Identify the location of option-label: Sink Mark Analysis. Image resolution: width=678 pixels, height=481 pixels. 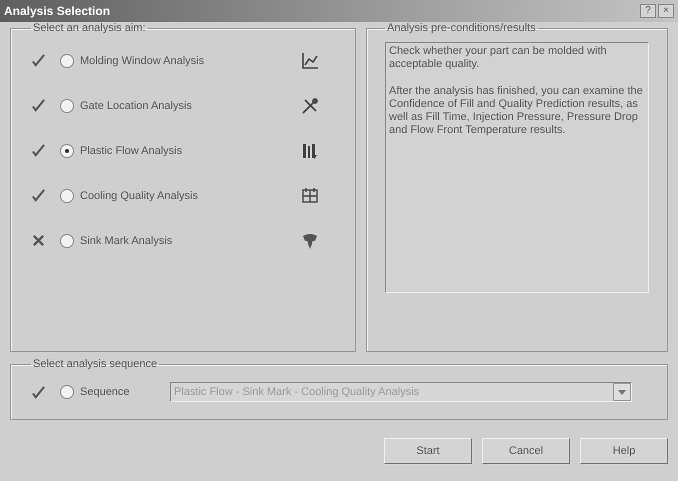
(170, 240).